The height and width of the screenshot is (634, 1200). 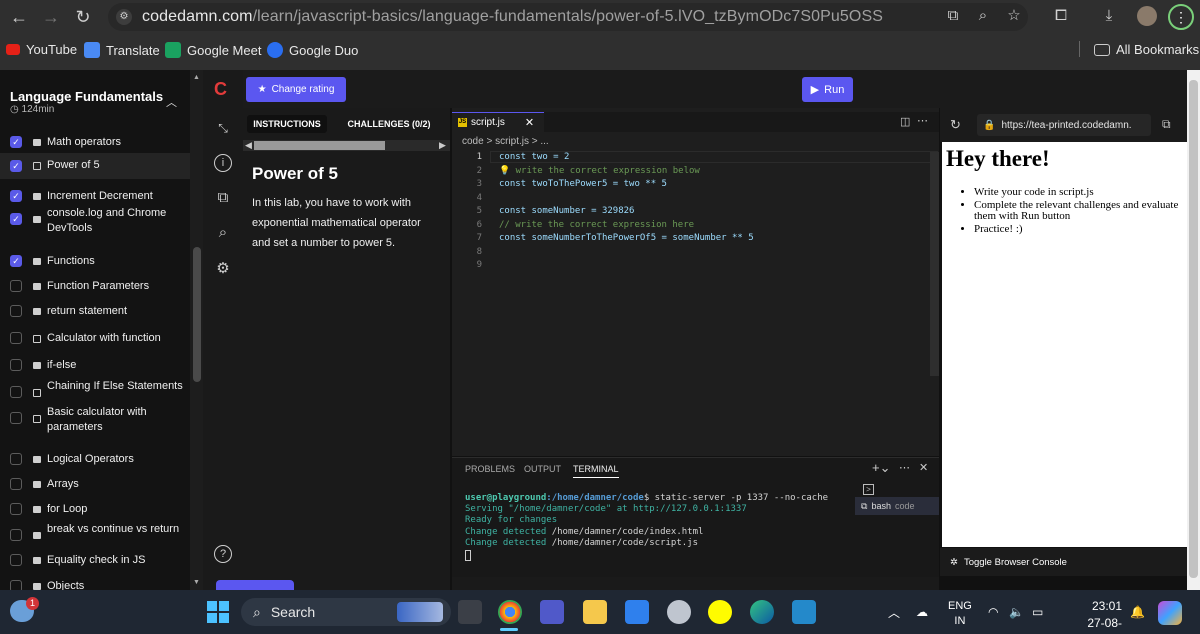 What do you see at coordinates (490, 469) in the screenshot?
I see `tab-problems: PROBLEMS` at bounding box center [490, 469].